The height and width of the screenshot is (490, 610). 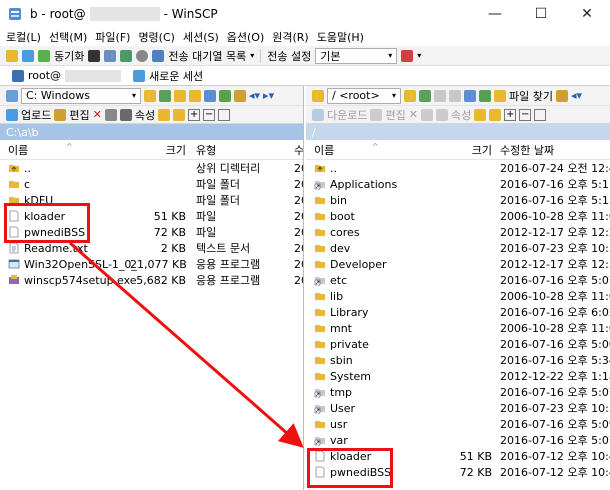 I want to click on menu-help: 도움말(H), so click(x=340, y=37).